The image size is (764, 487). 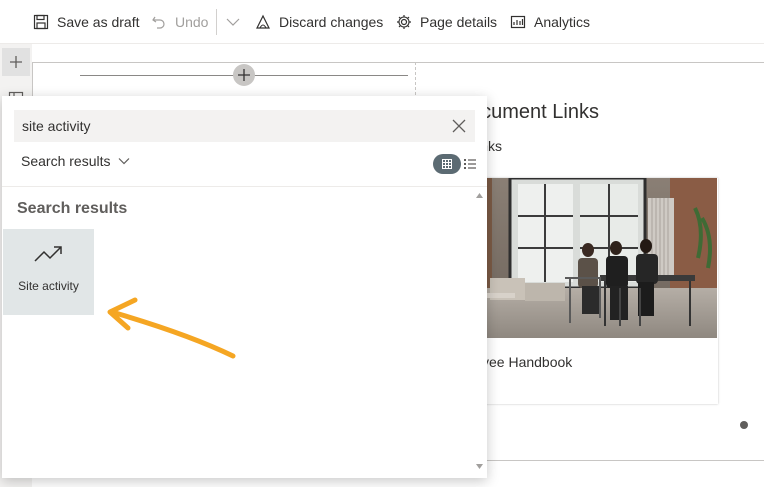 What do you see at coordinates (48, 254) in the screenshot?
I see `trending-up-icon` at bounding box center [48, 254].